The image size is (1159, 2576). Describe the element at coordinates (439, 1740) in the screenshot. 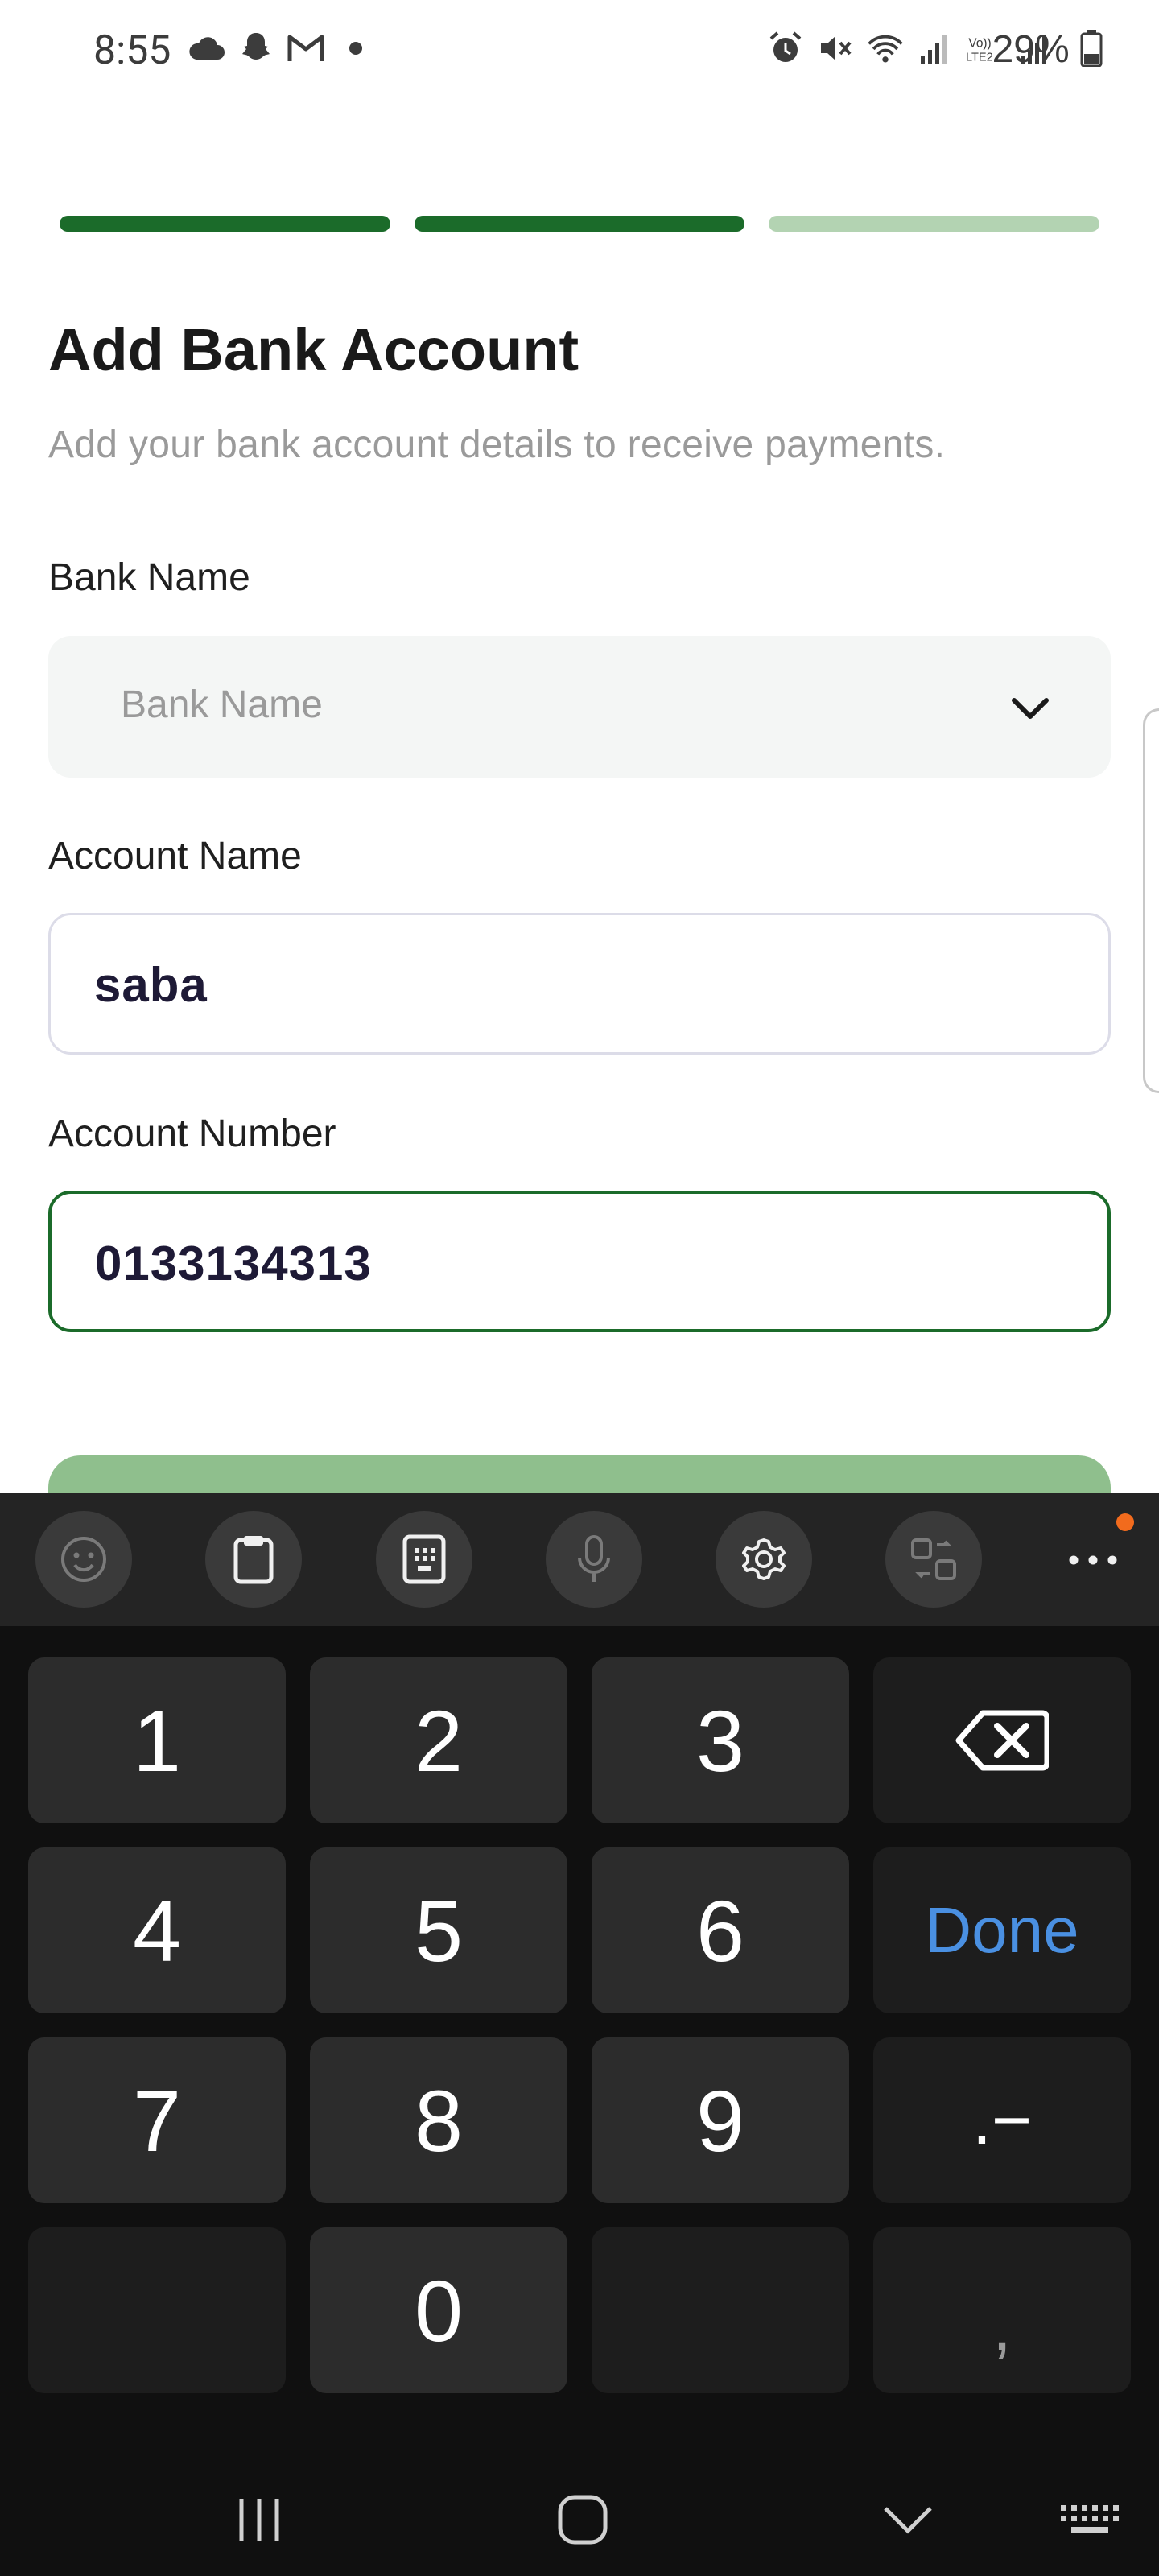

I see `key-2: 2` at that location.